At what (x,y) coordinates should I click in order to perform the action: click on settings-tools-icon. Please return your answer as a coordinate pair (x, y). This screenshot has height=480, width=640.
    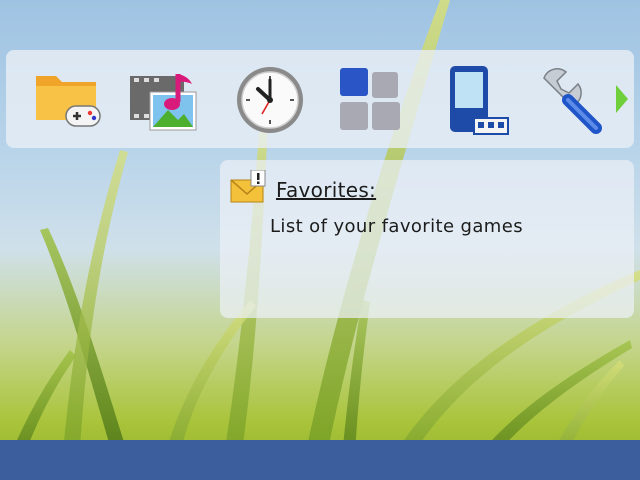
    Looking at the image, I should click on (572, 101).